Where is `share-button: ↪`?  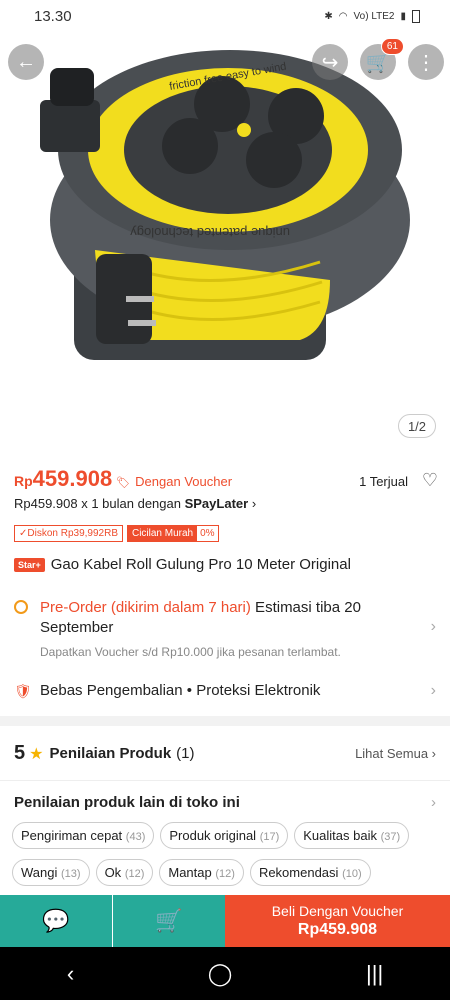
share-button: ↪ is located at coordinates (330, 62).